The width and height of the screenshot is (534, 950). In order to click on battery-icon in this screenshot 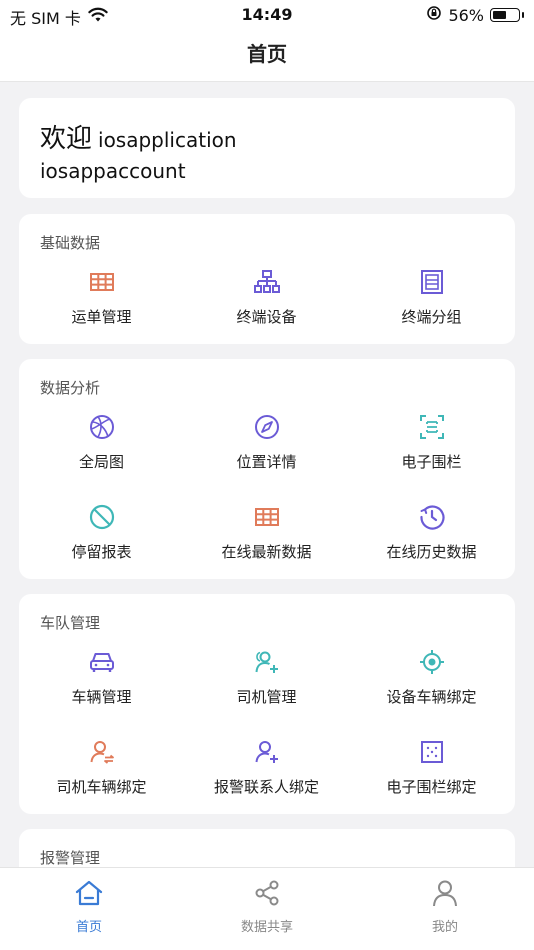, I will do `click(507, 15)`.